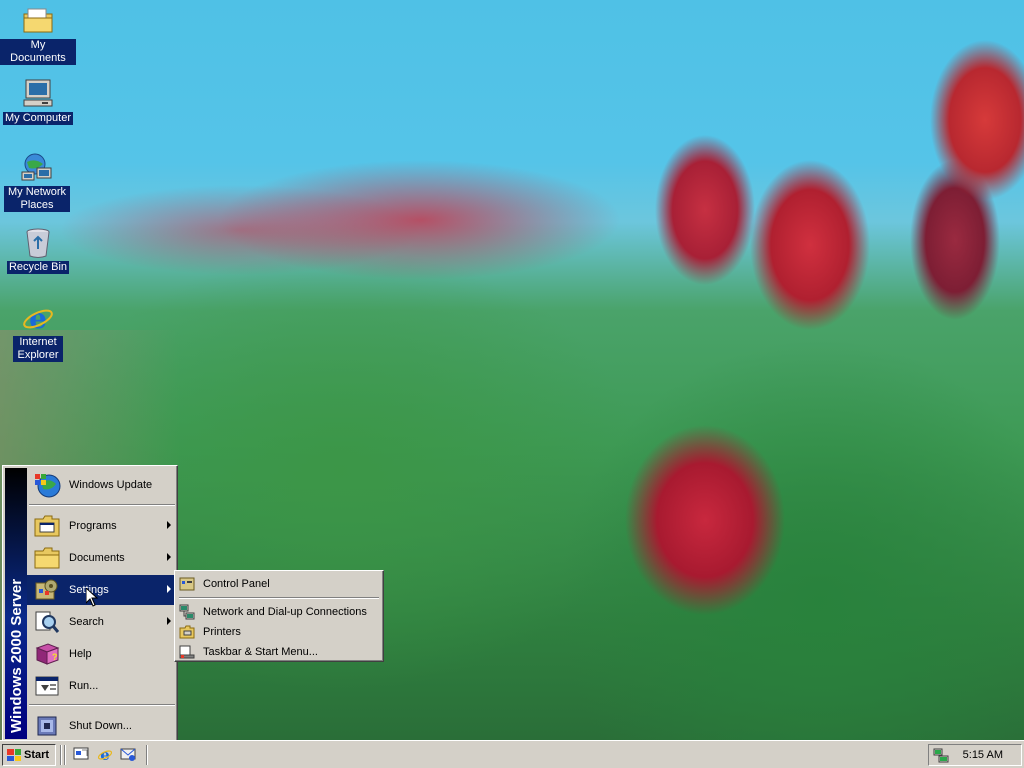 This screenshot has width=1024, height=768. I want to click on system-tray: 5:15 AM, so click(975, 755).